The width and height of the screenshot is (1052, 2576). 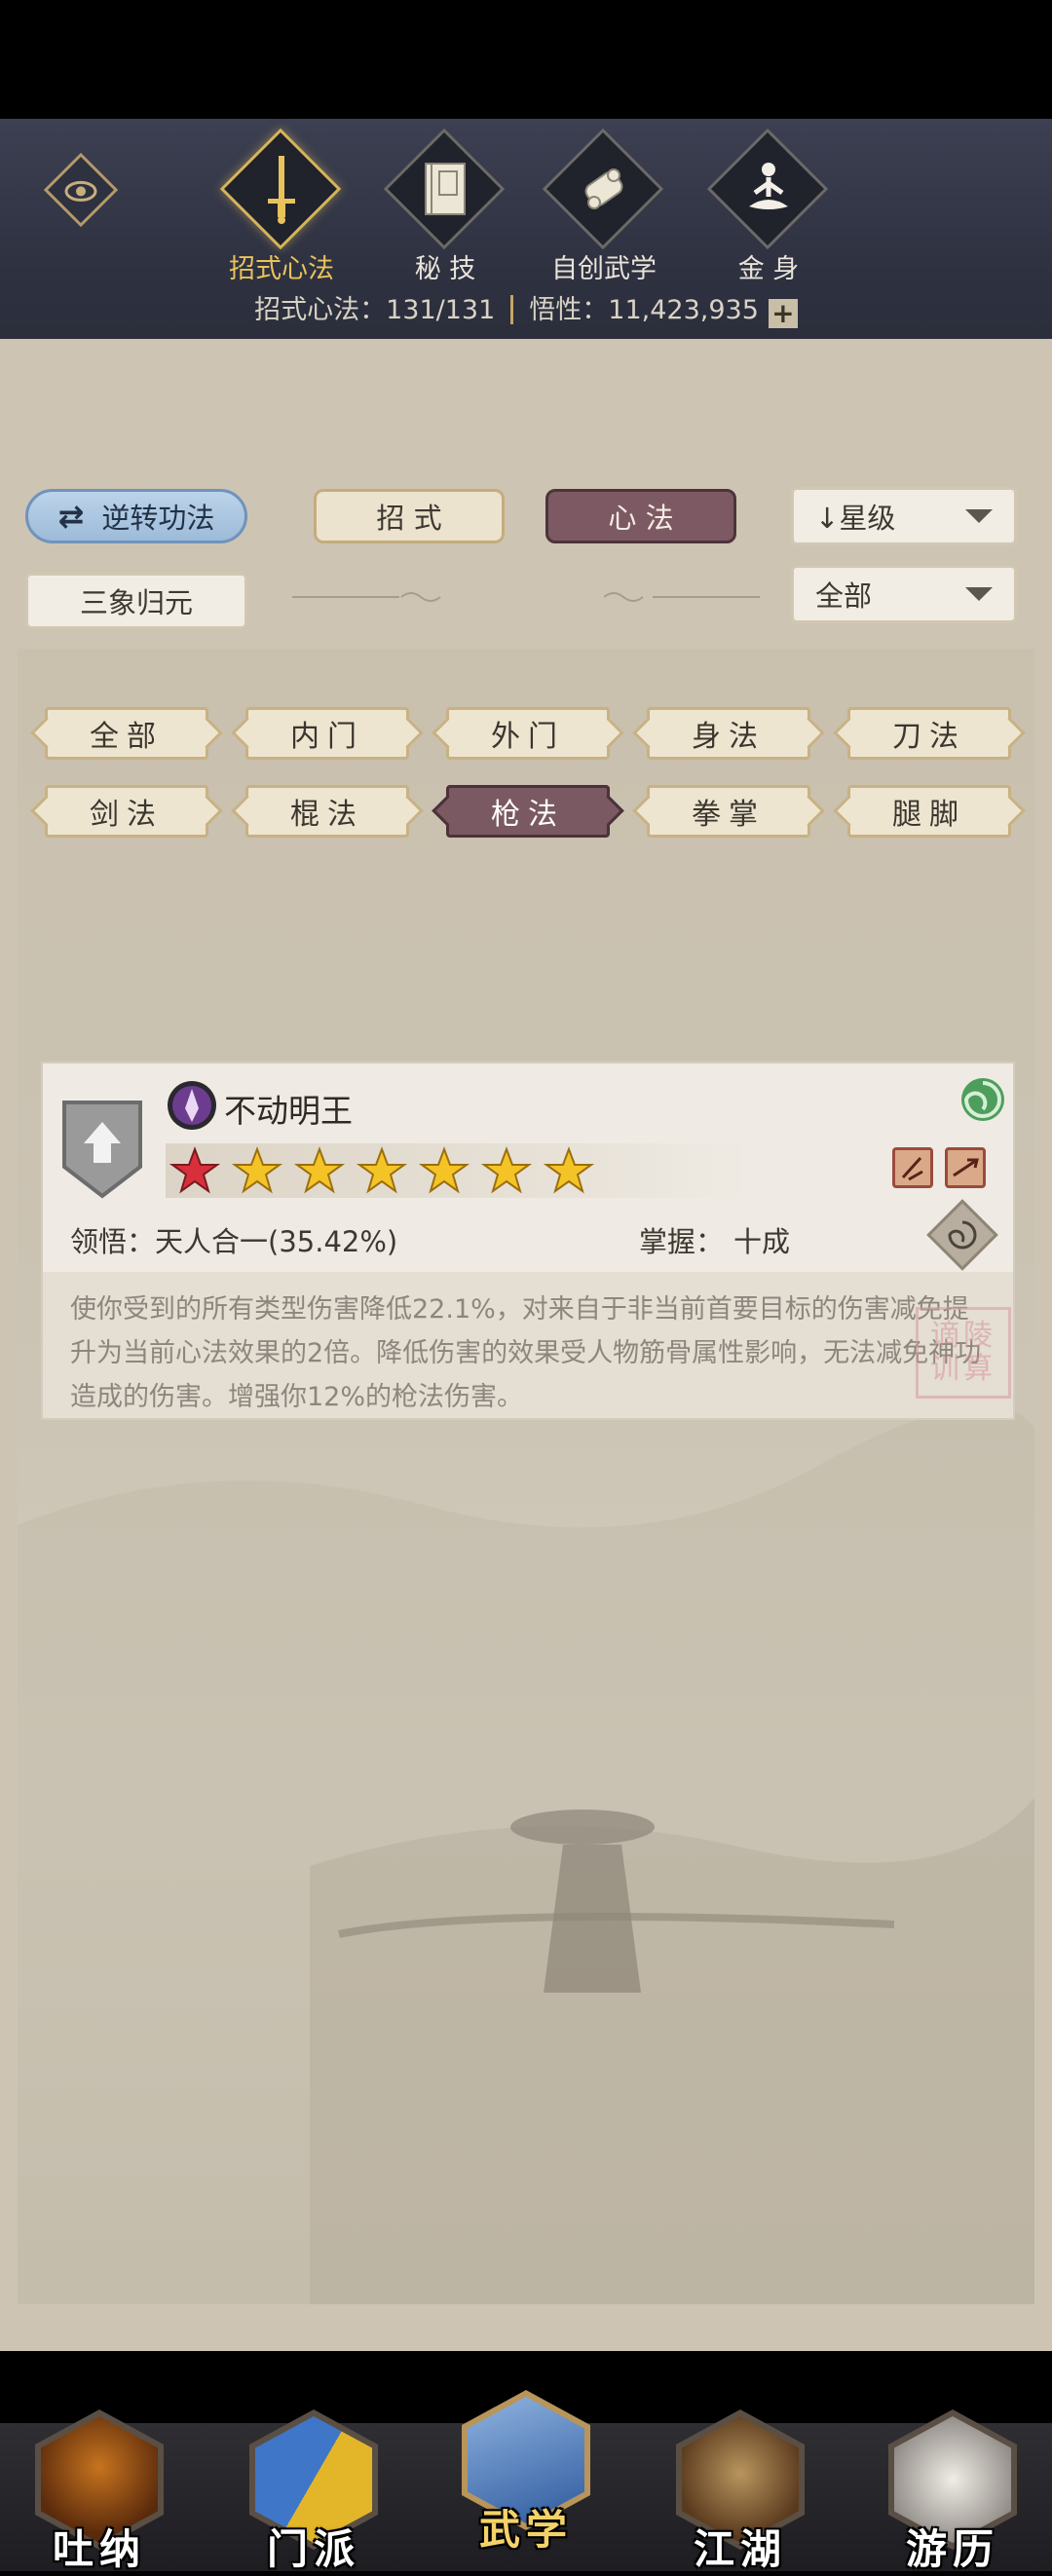 I want to click on category-label: 棍法, so click(x=327, y=815).